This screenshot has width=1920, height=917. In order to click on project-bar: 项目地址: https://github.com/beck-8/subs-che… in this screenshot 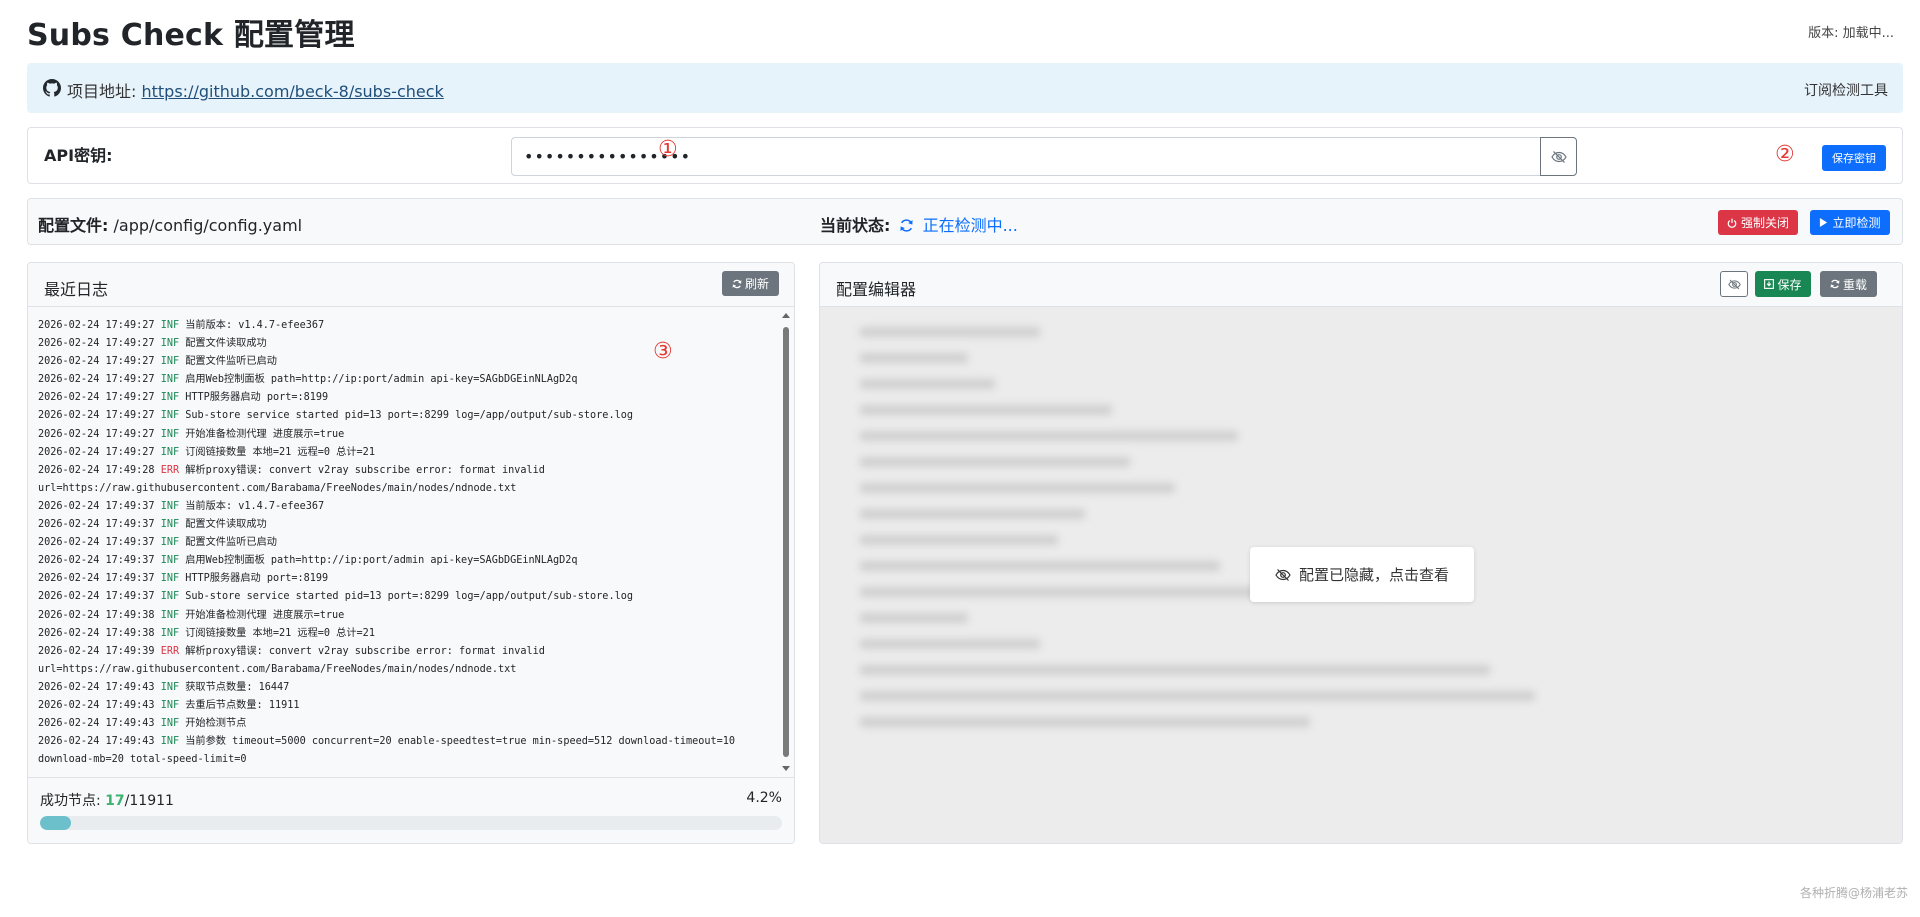, I will do `click(965, 88)`.